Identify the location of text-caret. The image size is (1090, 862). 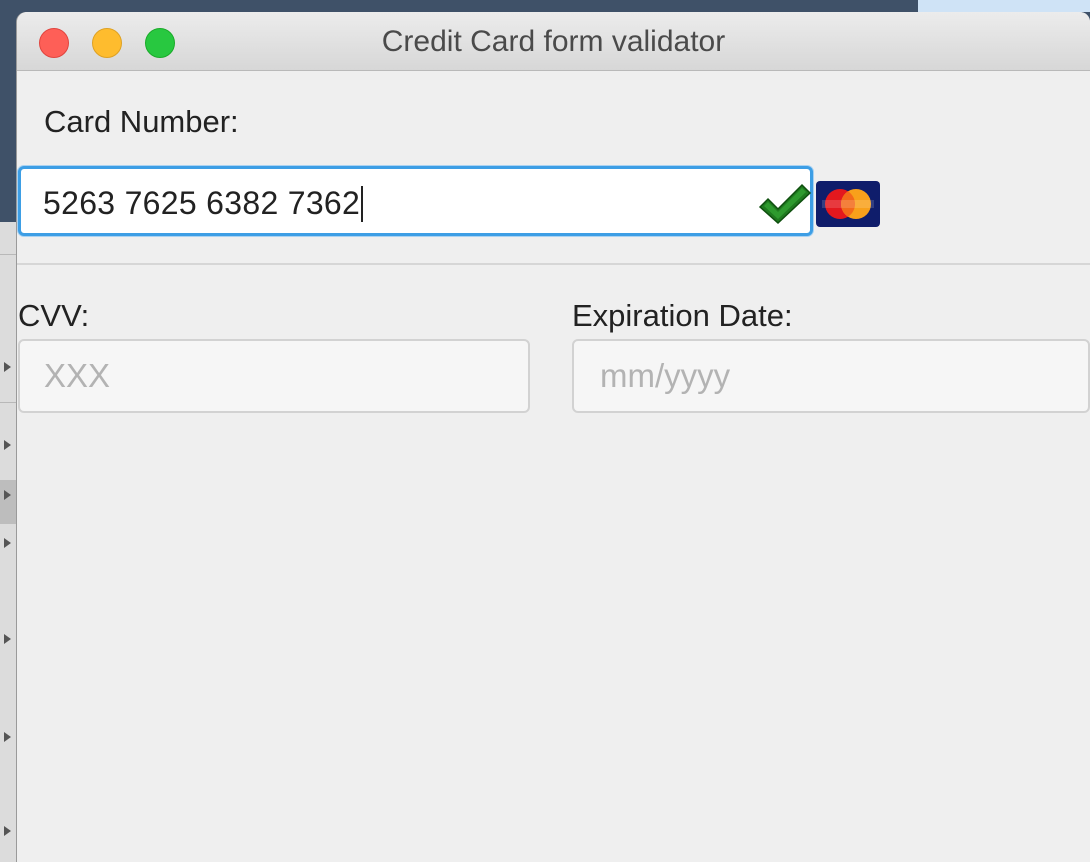
(362, 203).